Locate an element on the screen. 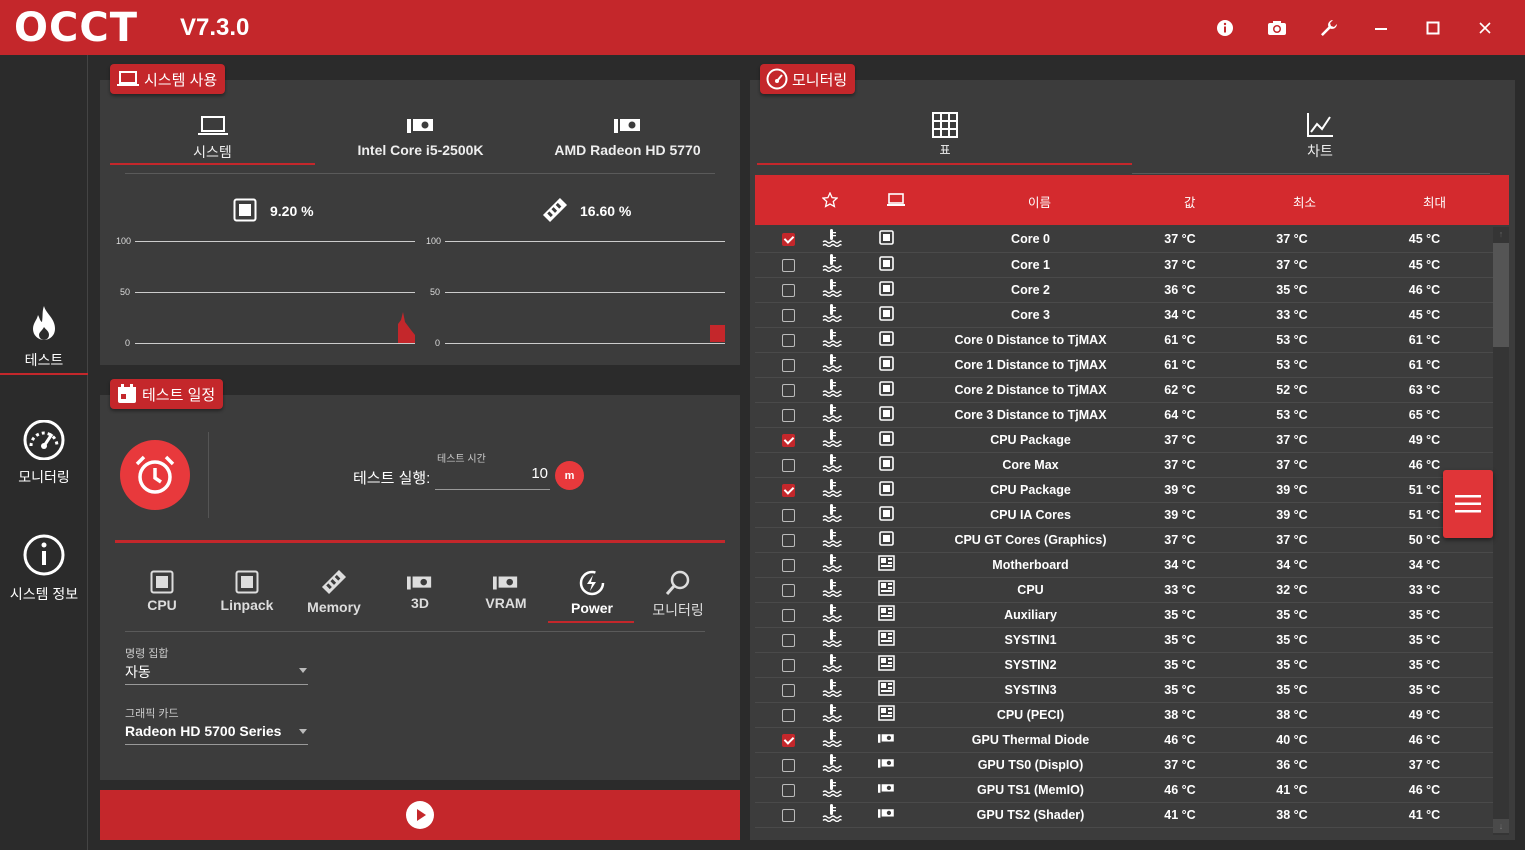 The image size is (1525, 850). table-row: Core Max 37 °C 37 °C 46 °C is located at coordinates (1124, 465).